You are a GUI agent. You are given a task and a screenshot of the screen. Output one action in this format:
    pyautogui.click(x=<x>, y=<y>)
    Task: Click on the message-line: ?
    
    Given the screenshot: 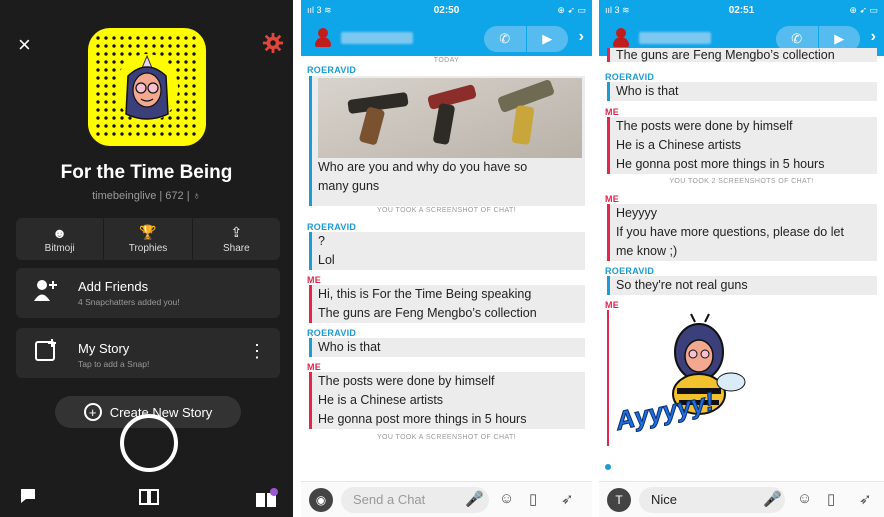 What is the action you would take?
    pyautogui.click(x=321, y=241)
    